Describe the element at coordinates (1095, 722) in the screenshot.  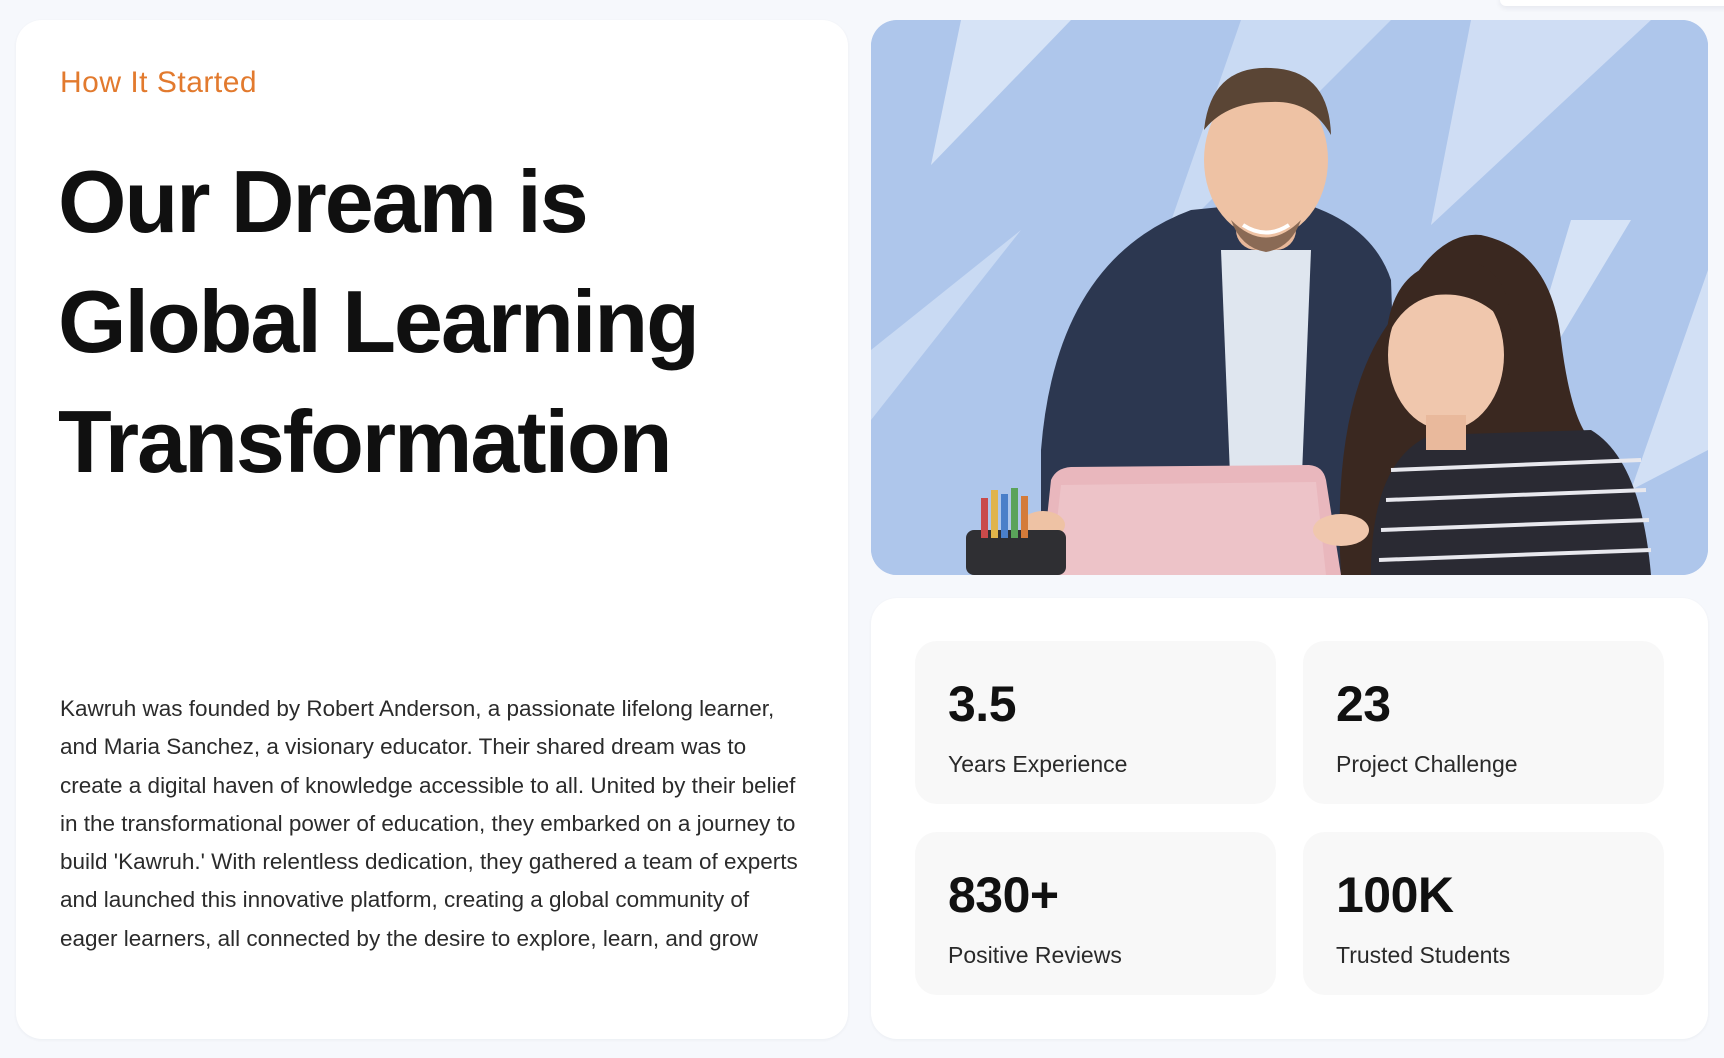
I see `stat-years-experience: 3.5 Years Experience` at that location.